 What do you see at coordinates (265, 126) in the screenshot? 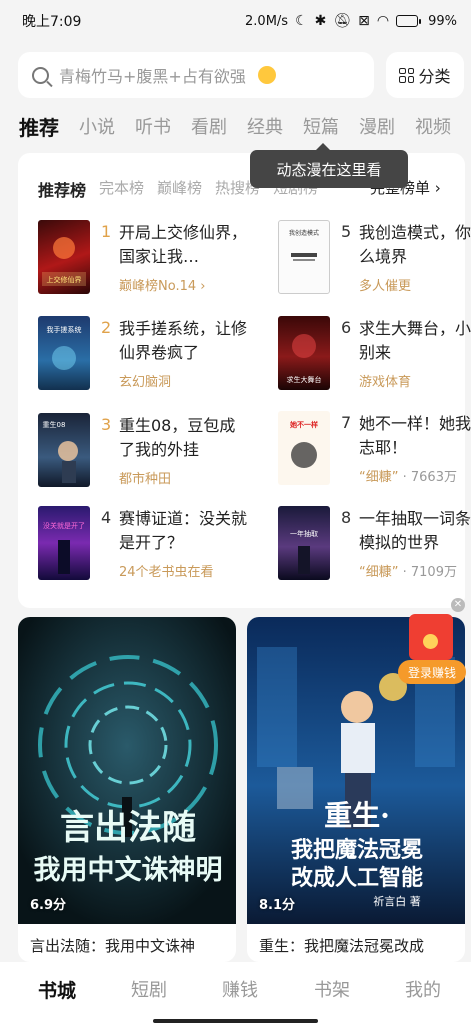
I see `tab-classic: 经典` at bounding box center [265, 126].